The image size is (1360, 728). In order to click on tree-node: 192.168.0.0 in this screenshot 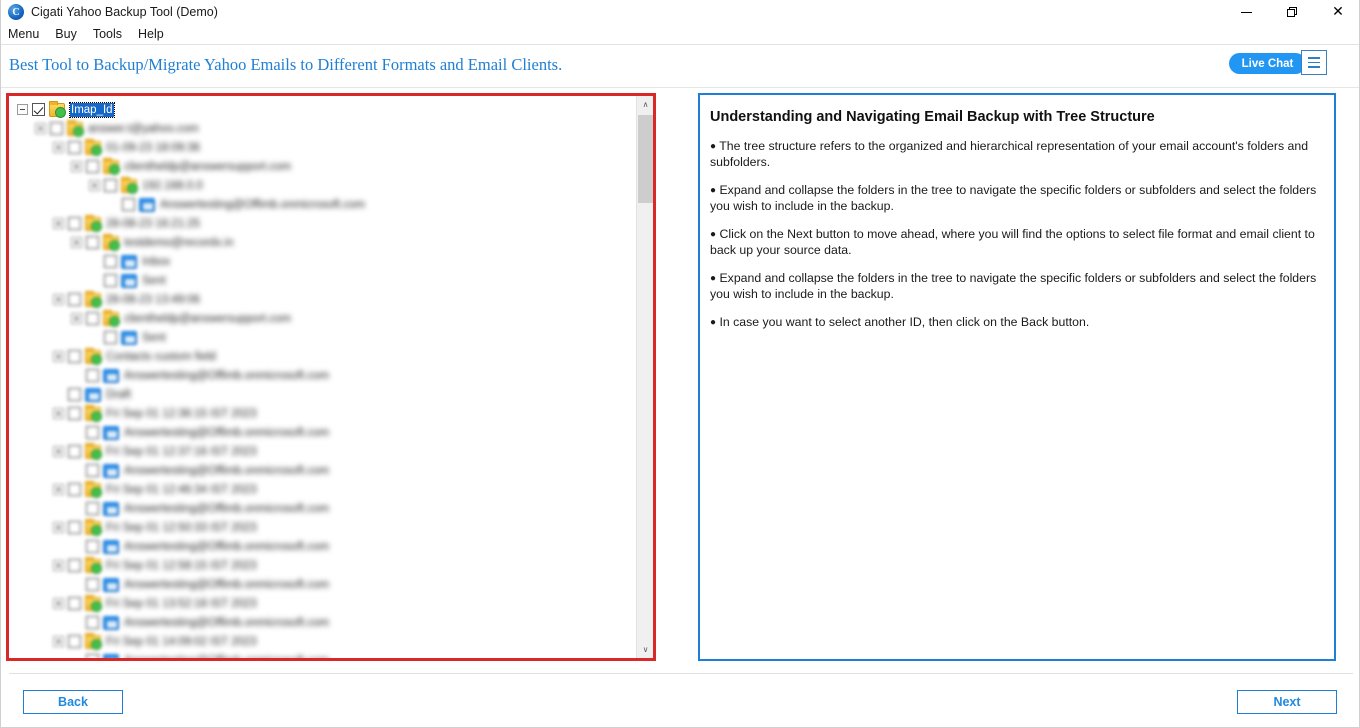, I will do `click(321, 185)`.